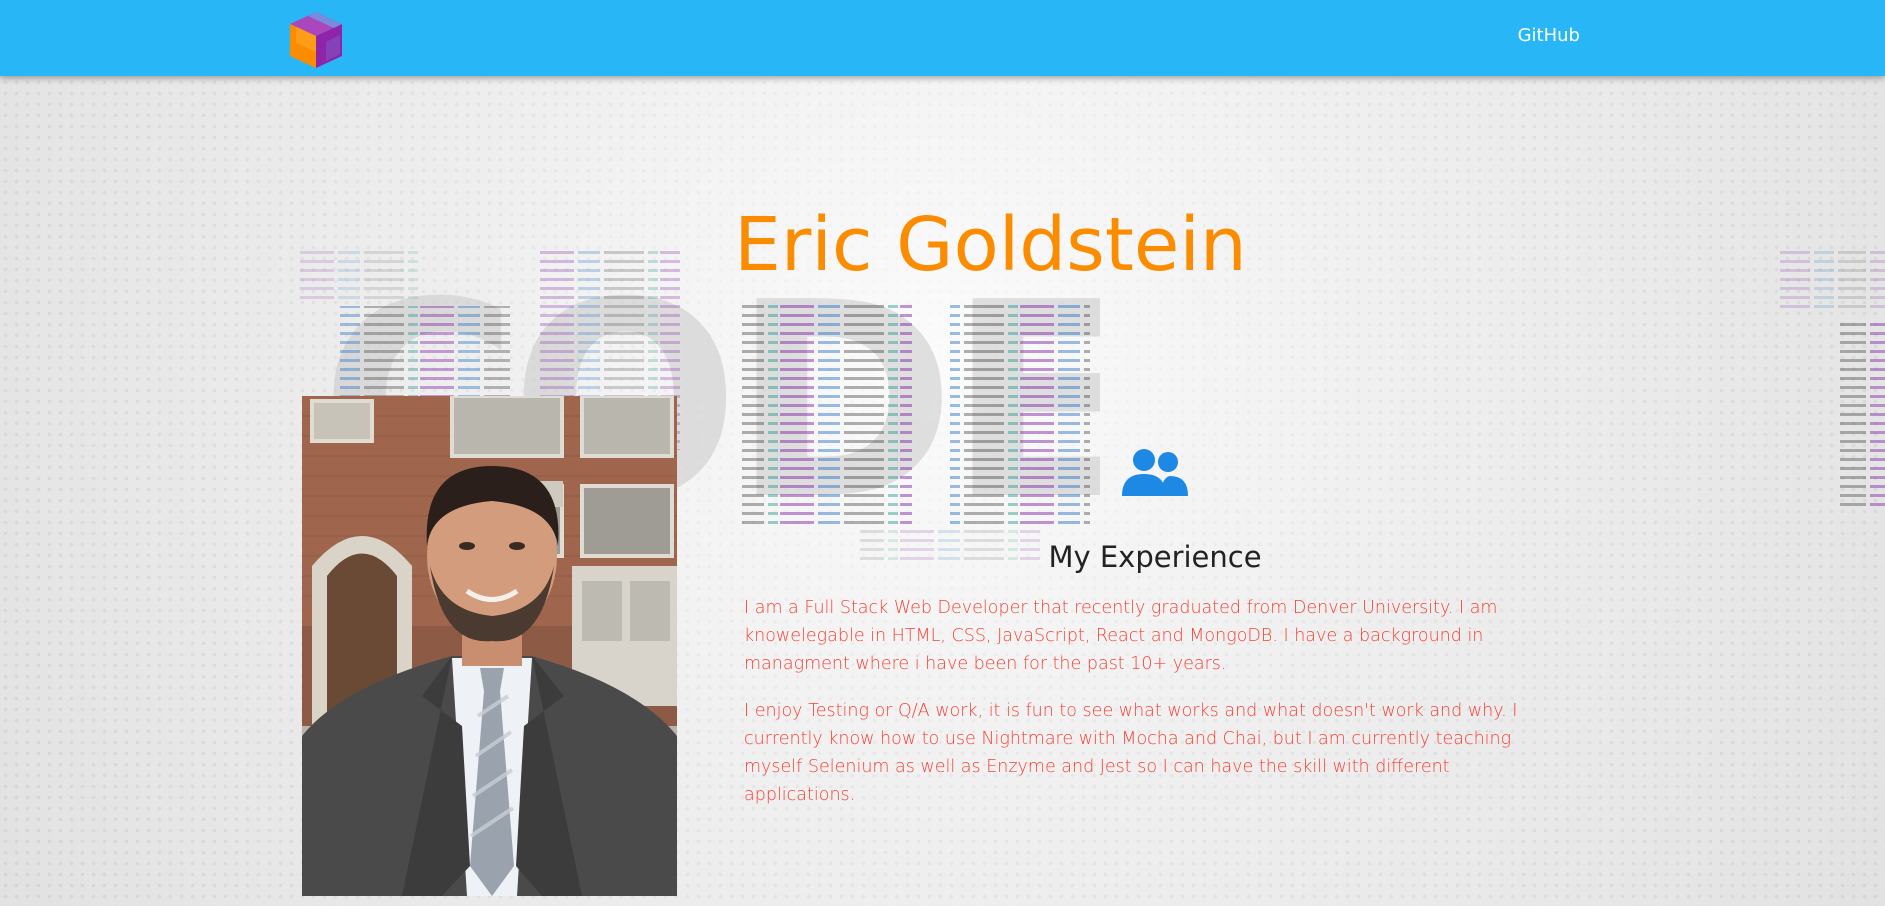 This screenshot has height=906, width=1885. I want to click on experience-heading: My Experience, so click(1155, 557).